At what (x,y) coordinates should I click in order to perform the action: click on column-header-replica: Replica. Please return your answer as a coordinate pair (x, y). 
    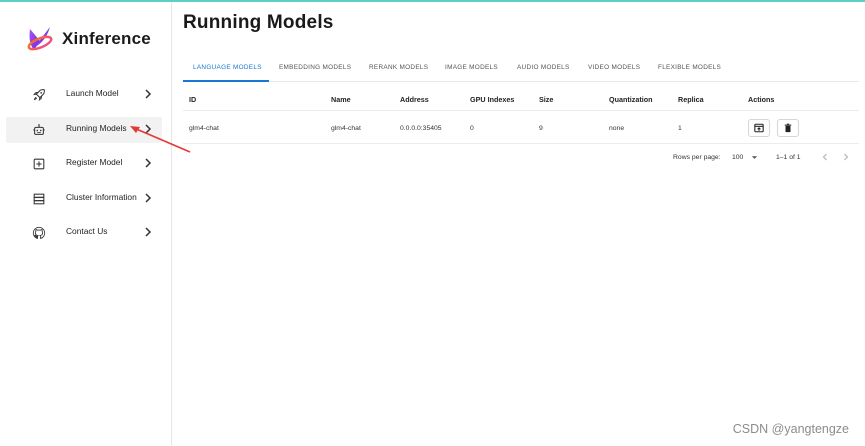
    Looking at the image, I should click on (691, 99).